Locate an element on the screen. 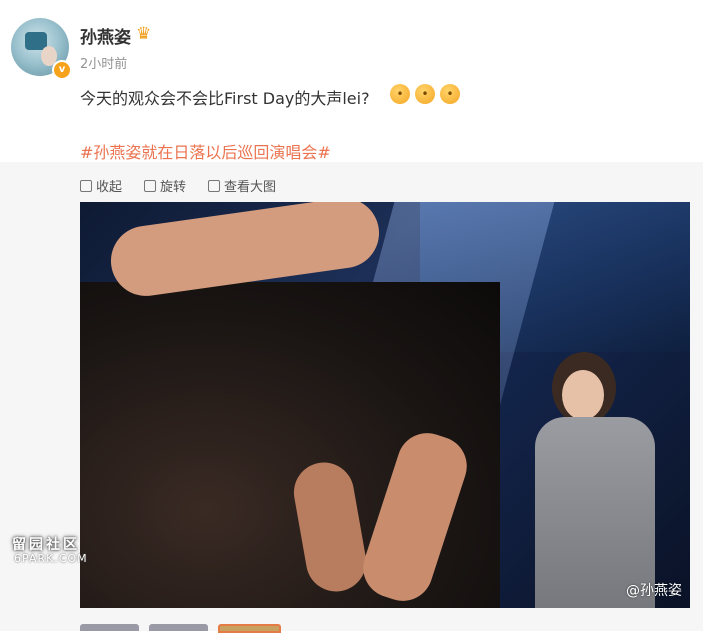 This screenshot has height=633, width=703. collapse-button: 收起 is located at coordinates (101, 185).